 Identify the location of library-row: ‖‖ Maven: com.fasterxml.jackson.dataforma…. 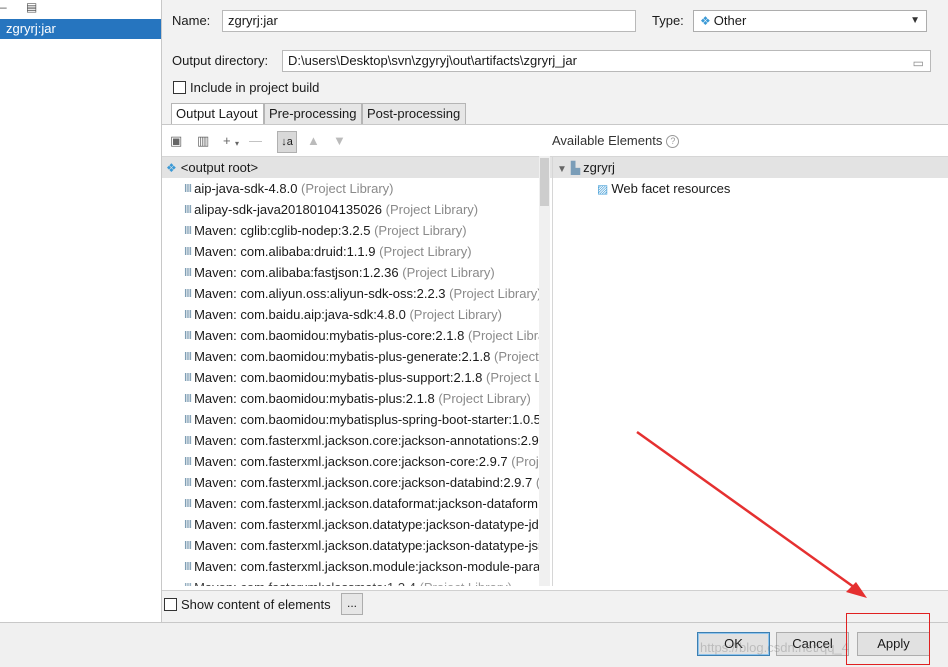
(357, 503).